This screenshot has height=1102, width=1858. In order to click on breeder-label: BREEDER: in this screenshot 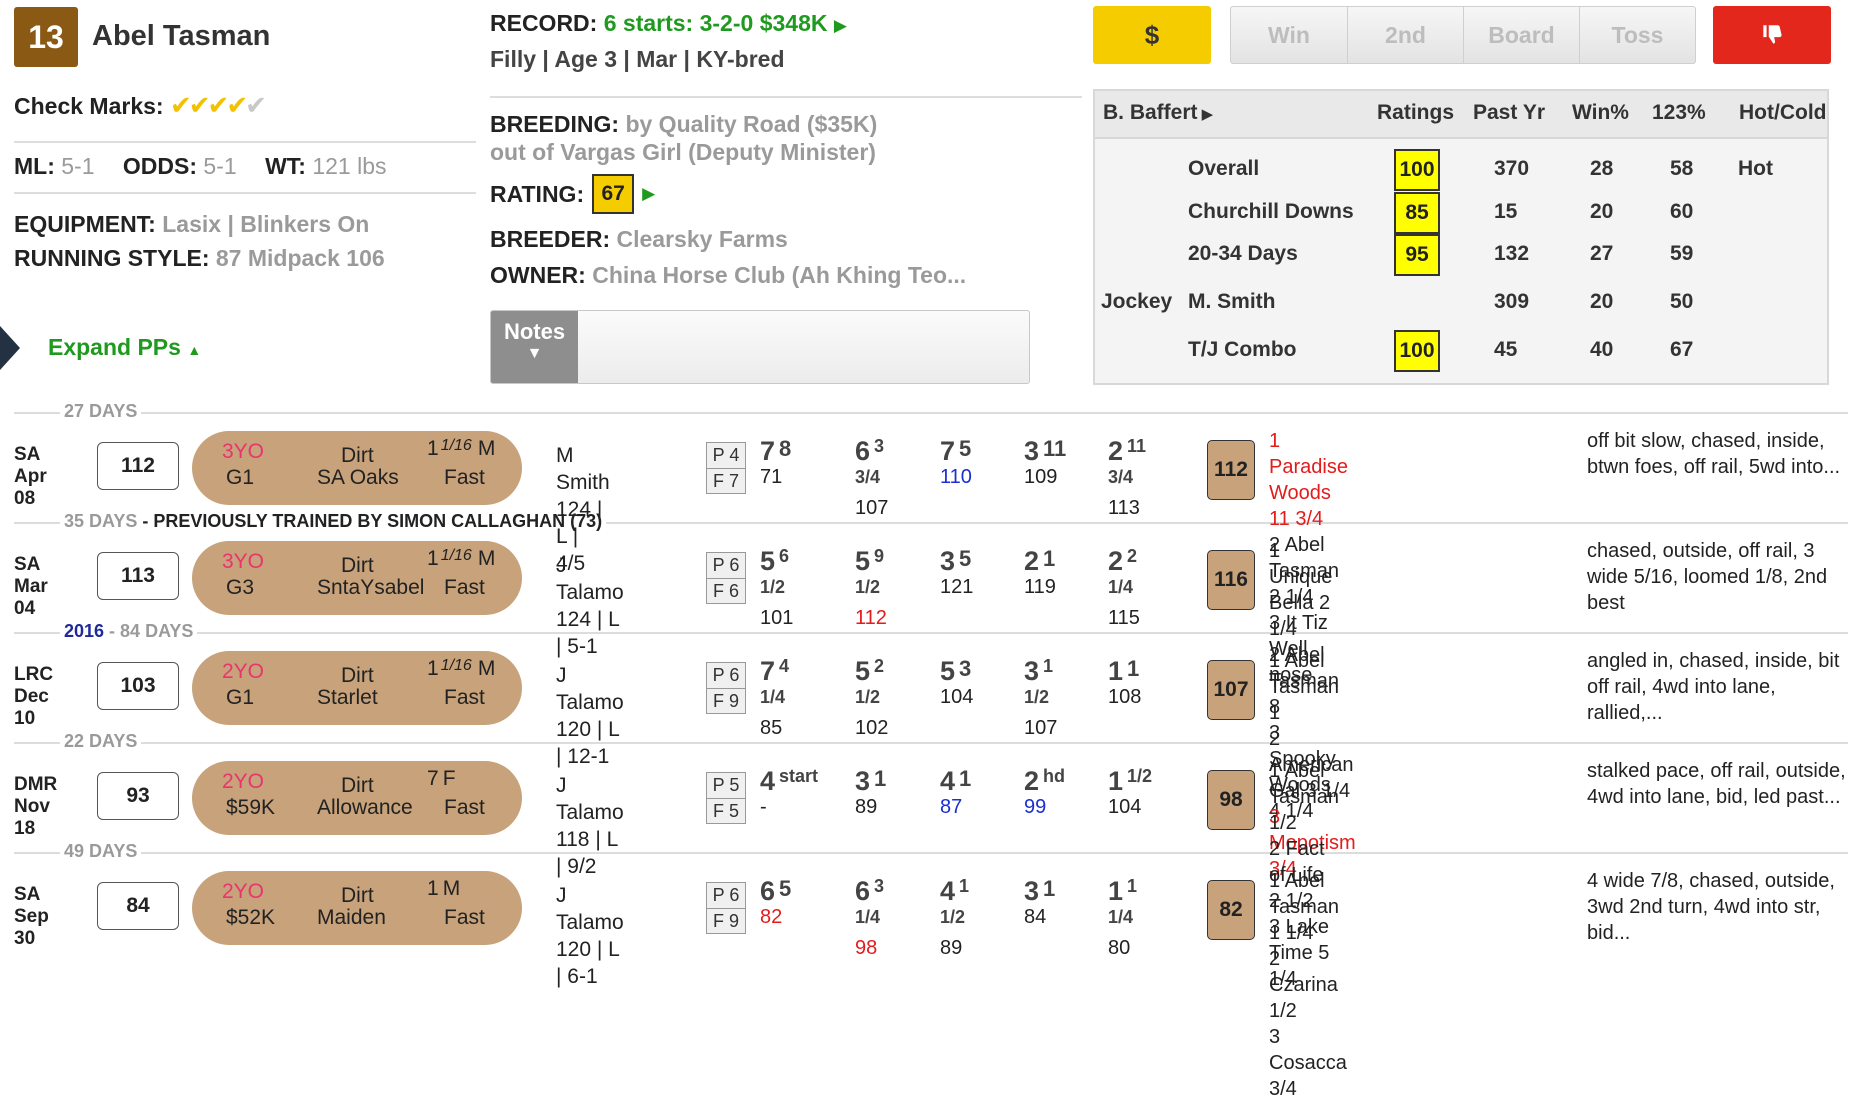, I will do `click(550, 239)`.